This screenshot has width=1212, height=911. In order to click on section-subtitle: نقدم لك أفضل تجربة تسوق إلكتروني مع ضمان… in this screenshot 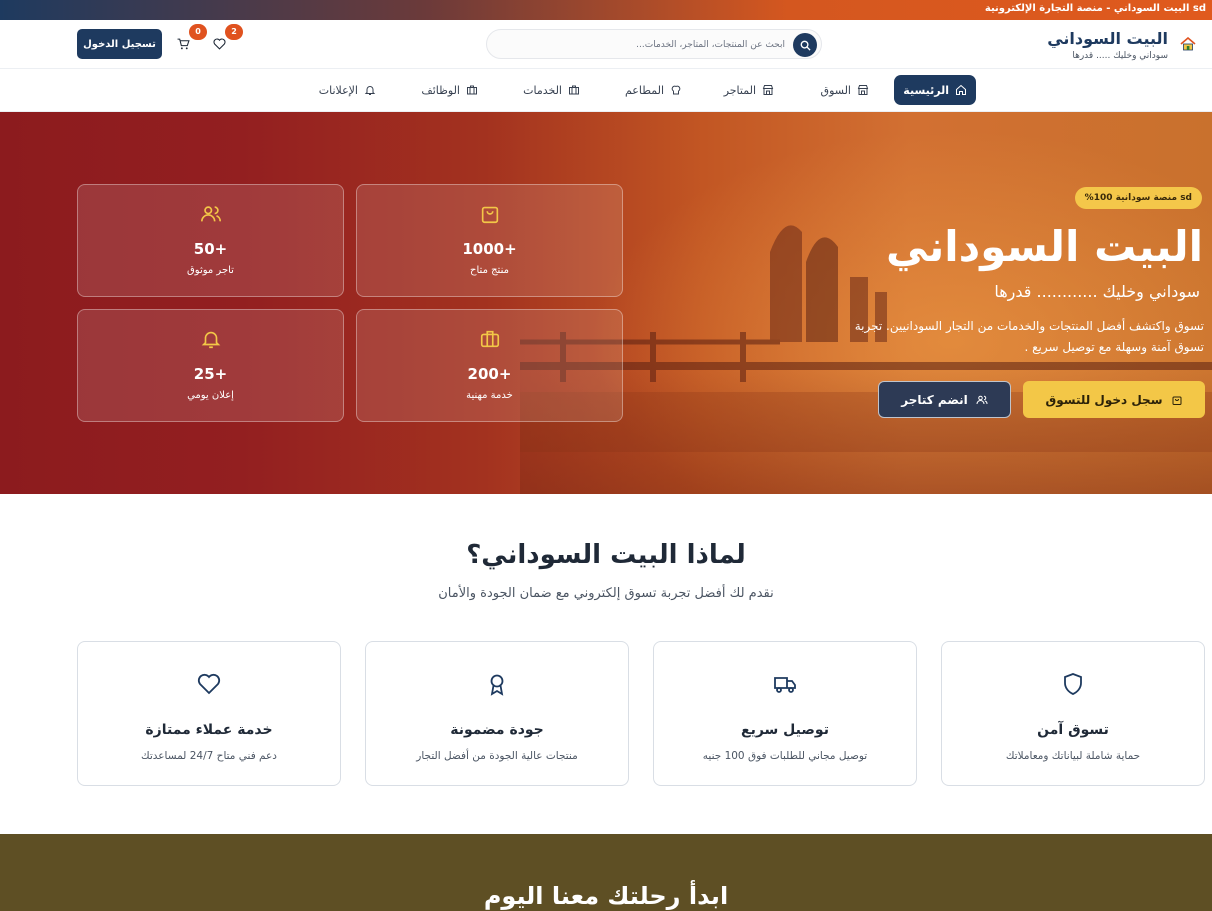, I will do `click(606, 593)`.